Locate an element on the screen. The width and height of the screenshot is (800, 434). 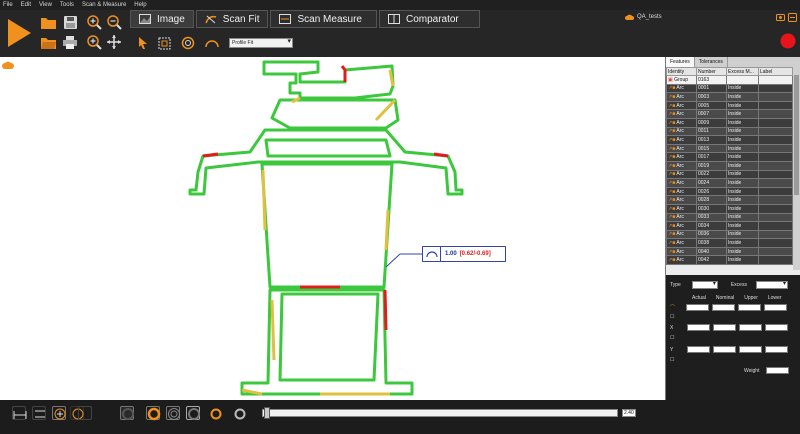
arc-icon is located at coordinates (432, 254).